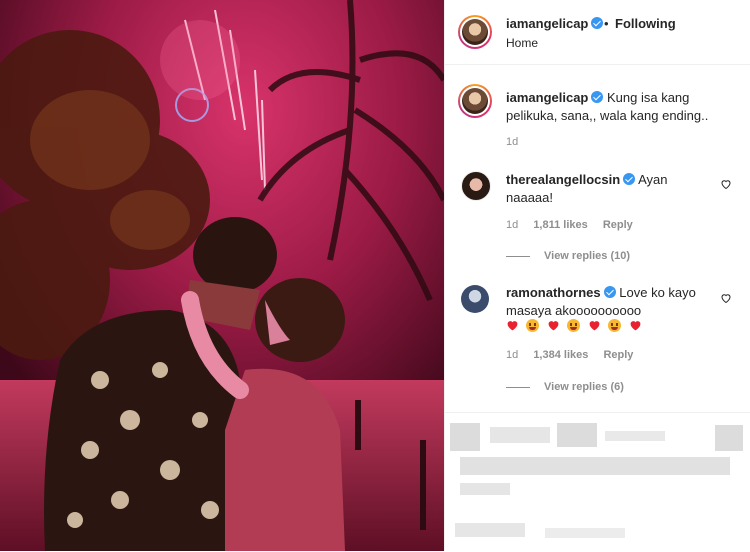  I want to click on author-username: iamangelicap, so click(547, 23).